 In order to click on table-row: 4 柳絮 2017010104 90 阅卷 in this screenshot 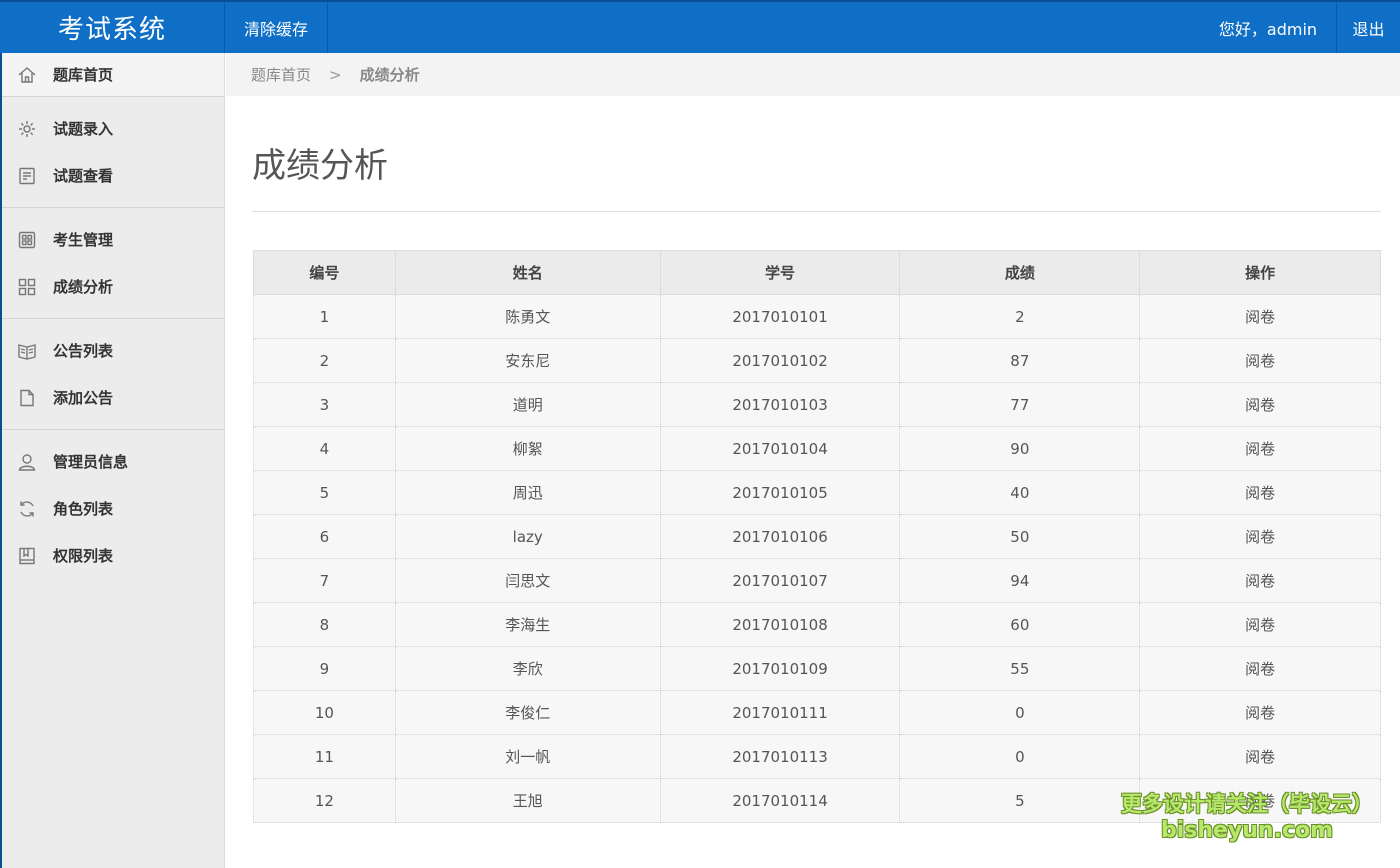, I will do `click(817, 448)`.